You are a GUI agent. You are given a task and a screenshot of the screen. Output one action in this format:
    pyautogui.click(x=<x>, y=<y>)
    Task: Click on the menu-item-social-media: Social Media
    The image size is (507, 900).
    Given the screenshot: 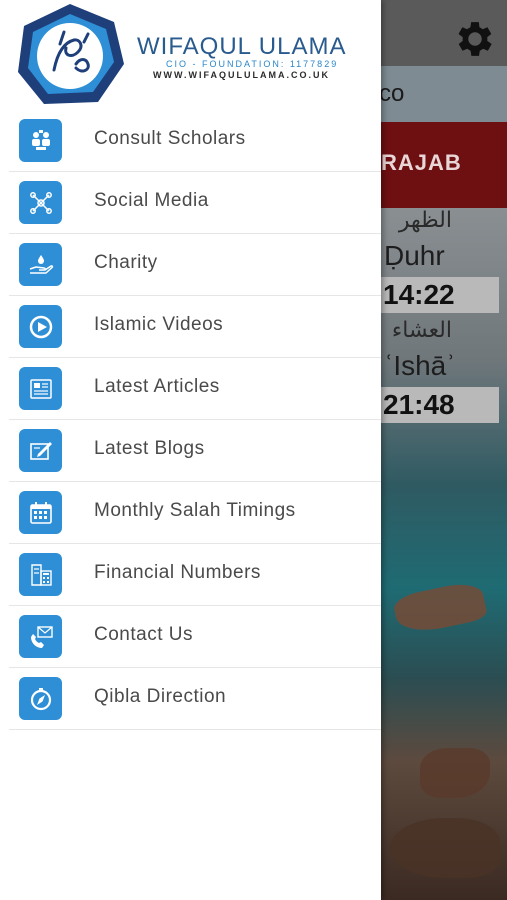 What is the action you would take?
    pyautogui.click(x=195, y=203)
    